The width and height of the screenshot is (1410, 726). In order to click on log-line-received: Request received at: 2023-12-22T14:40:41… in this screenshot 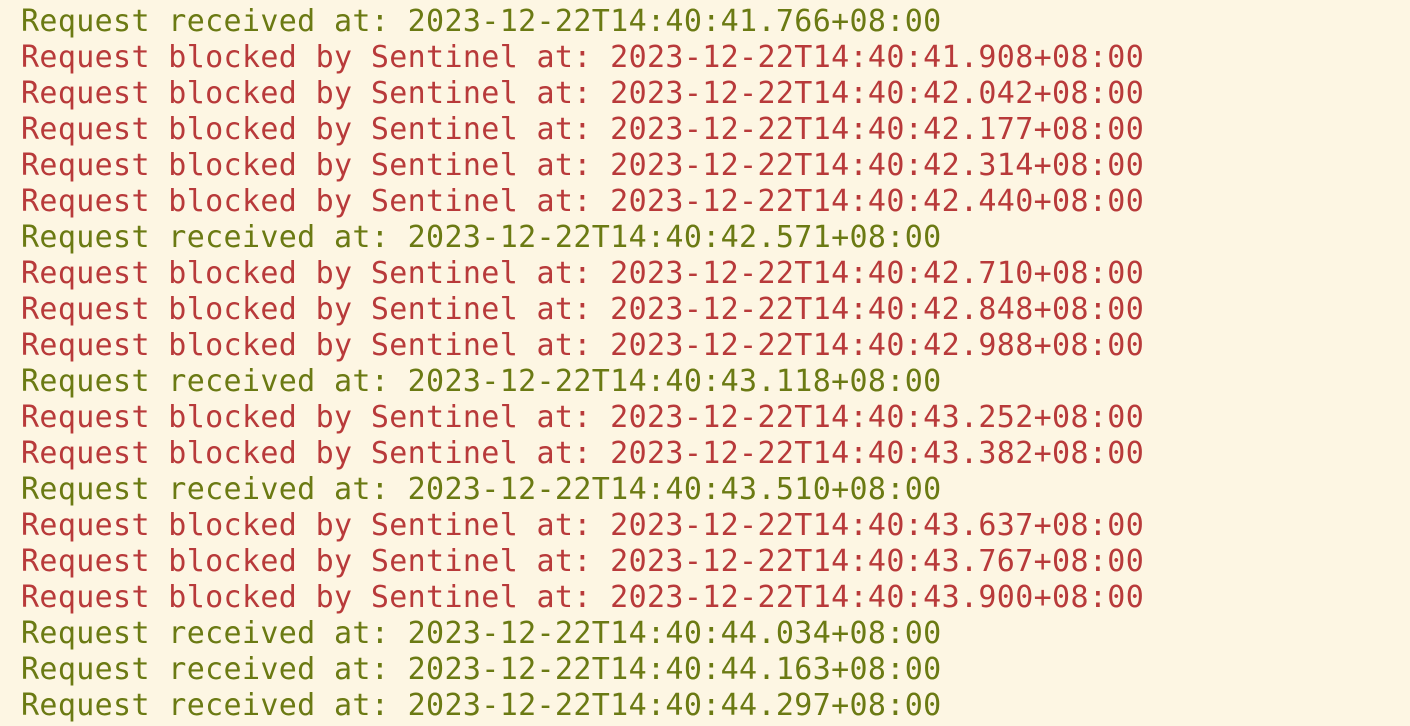, I will do `click(481, 21)`.